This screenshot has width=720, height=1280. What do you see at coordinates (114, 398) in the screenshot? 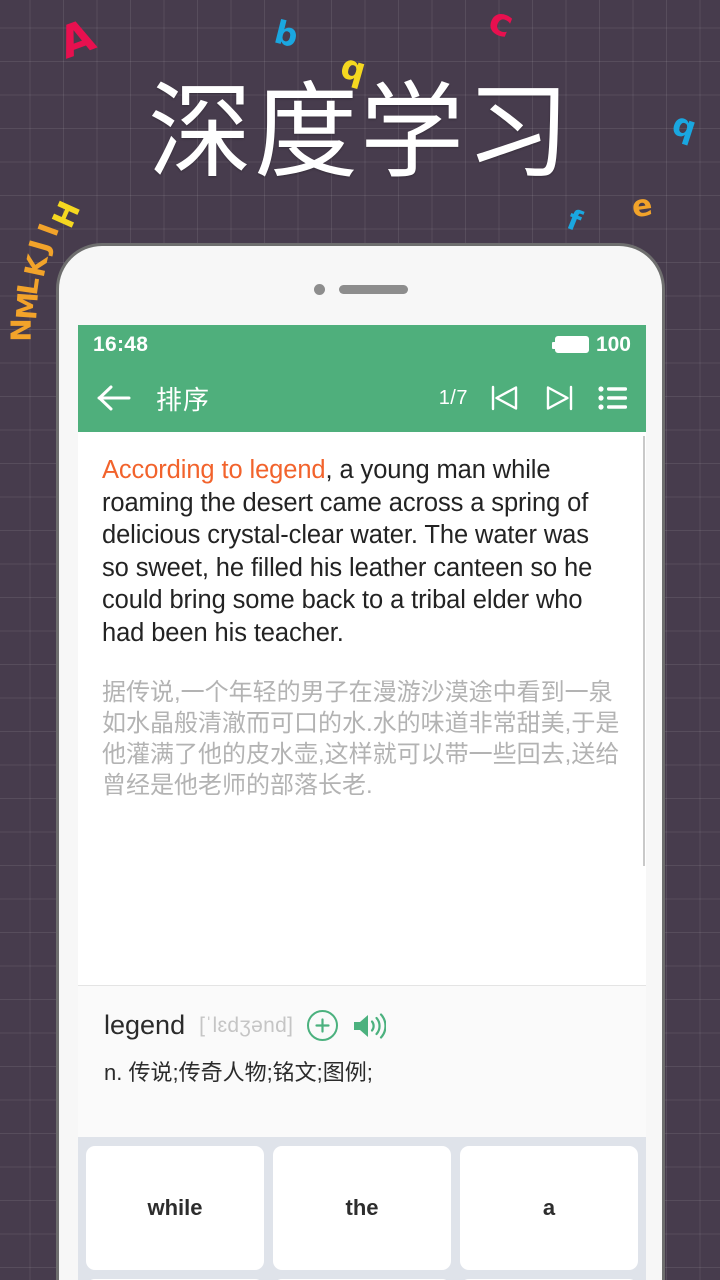
I see `arrow-left-icon` at bounding box center [114, 398].